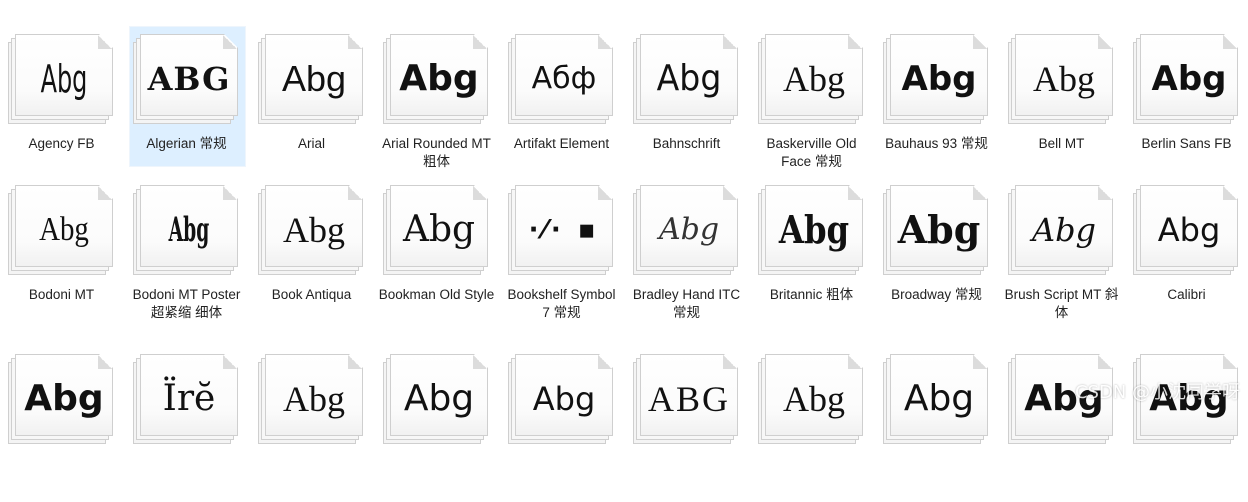 The height and width of the screenshot is (502, 1248). What do you see at coordinates (61, 143) in the screenshot?
I see `font-name-label: Agency FB` at bounding box center [61, 143].